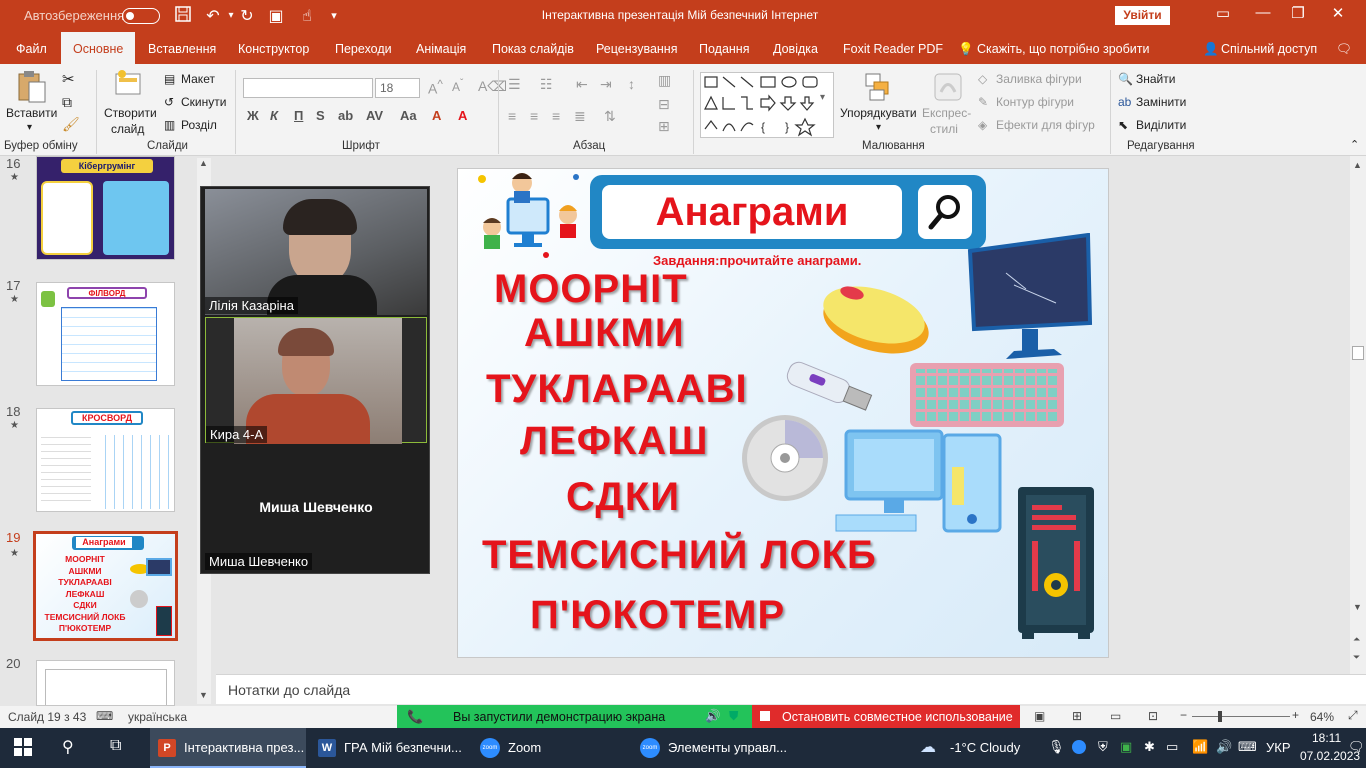 The height and width of the screenshot is (768, 1366). Describe the element at coordinates (1161, 125) in the screenshot. I see `select-button: Виділити` at that location.